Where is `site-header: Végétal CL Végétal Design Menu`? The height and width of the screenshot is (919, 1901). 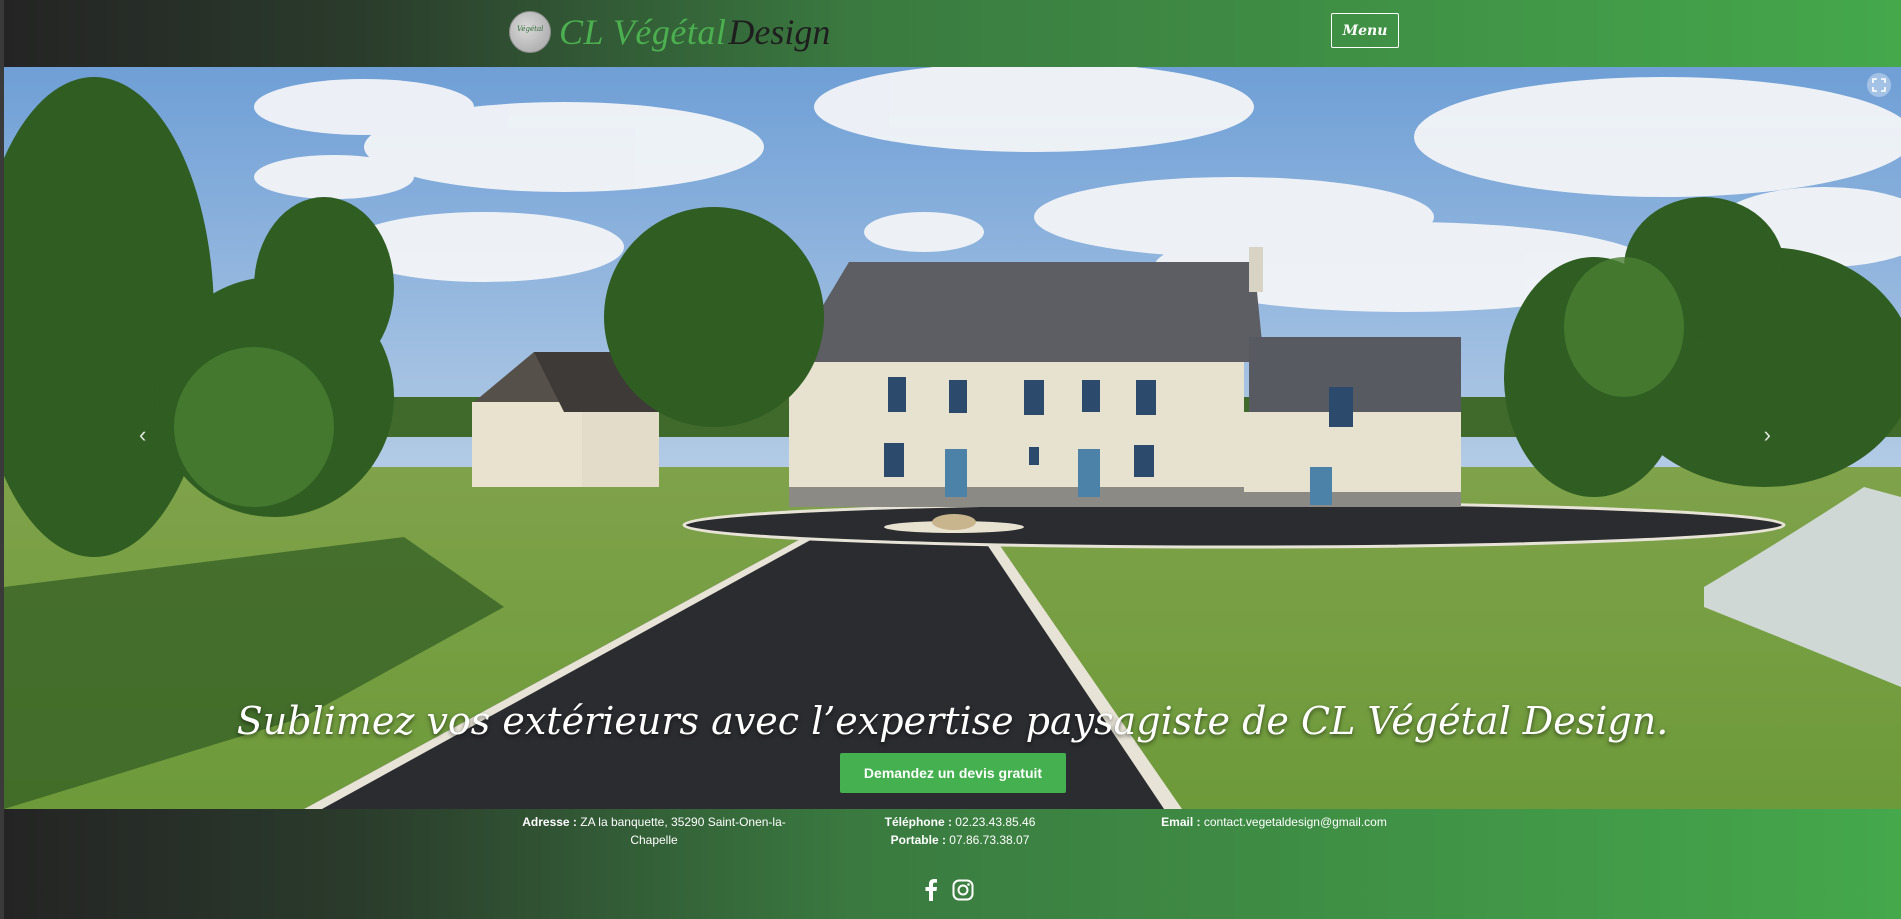
site-header: Végétal CL Végétal Design Menu is located at coordinates (952, 33).